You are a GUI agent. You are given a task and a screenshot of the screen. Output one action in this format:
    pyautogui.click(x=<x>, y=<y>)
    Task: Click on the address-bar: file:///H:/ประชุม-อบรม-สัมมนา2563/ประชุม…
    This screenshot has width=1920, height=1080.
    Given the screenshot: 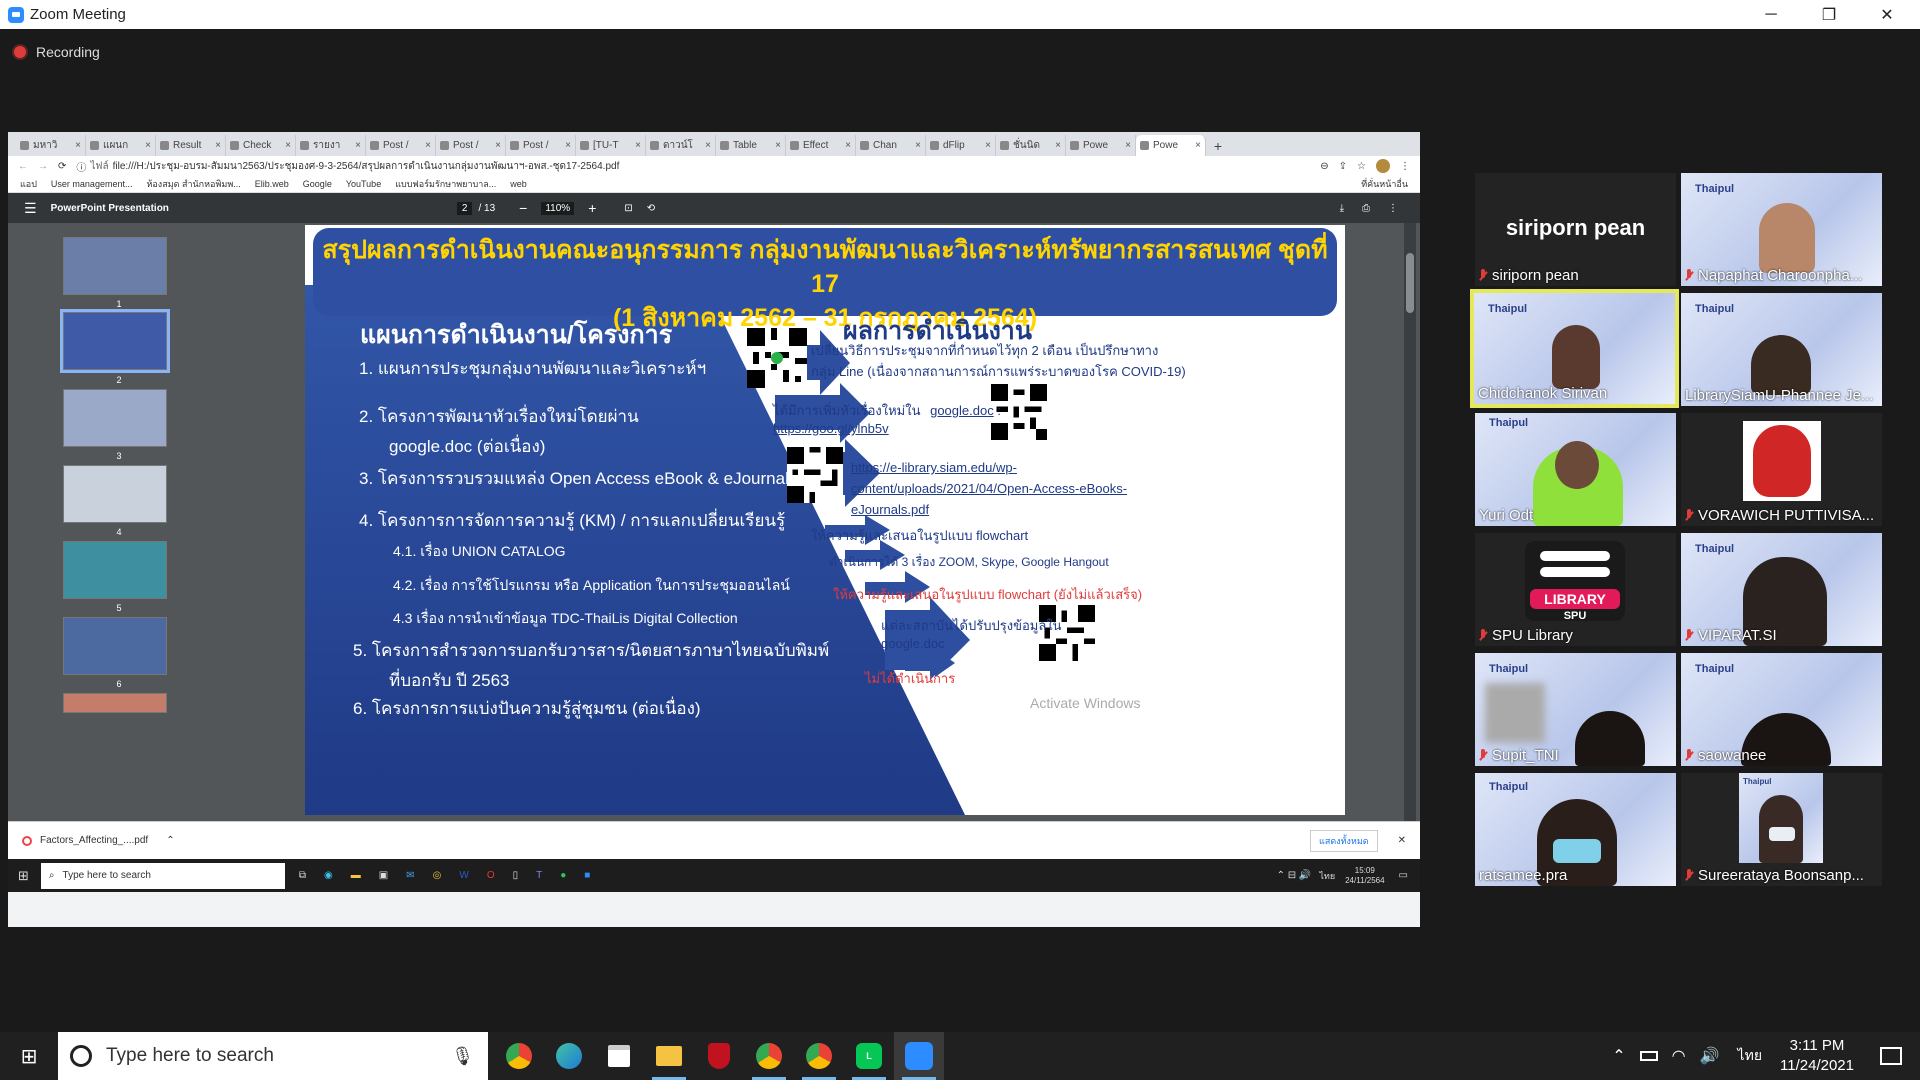 What is the action you would take?
    pyautogui.click(x=663, y=166)
    